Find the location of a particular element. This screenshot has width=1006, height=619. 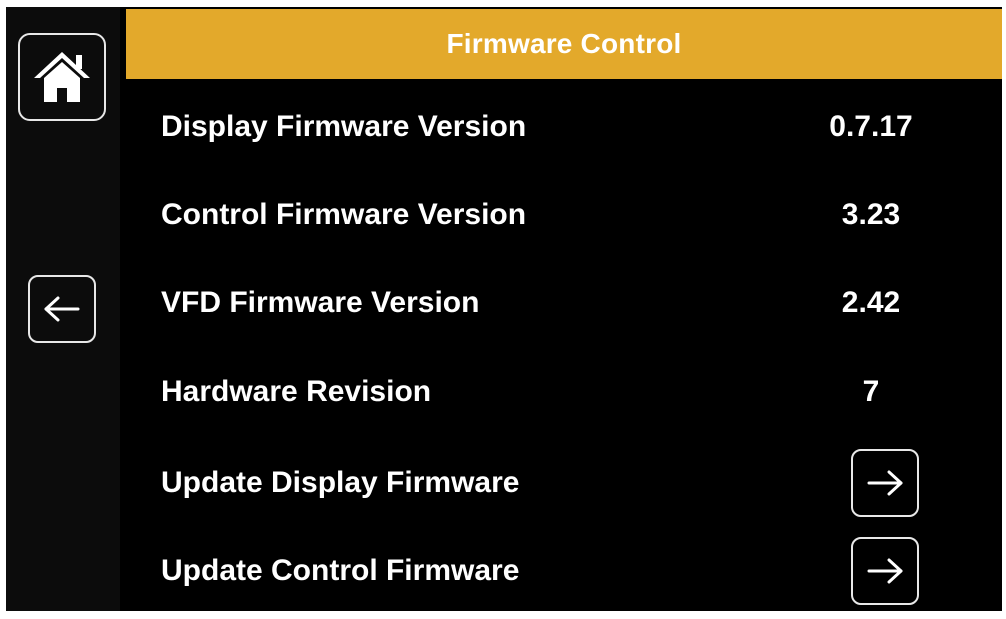

row-label: VFD Firmware Version is located at coordinates (320, 302).